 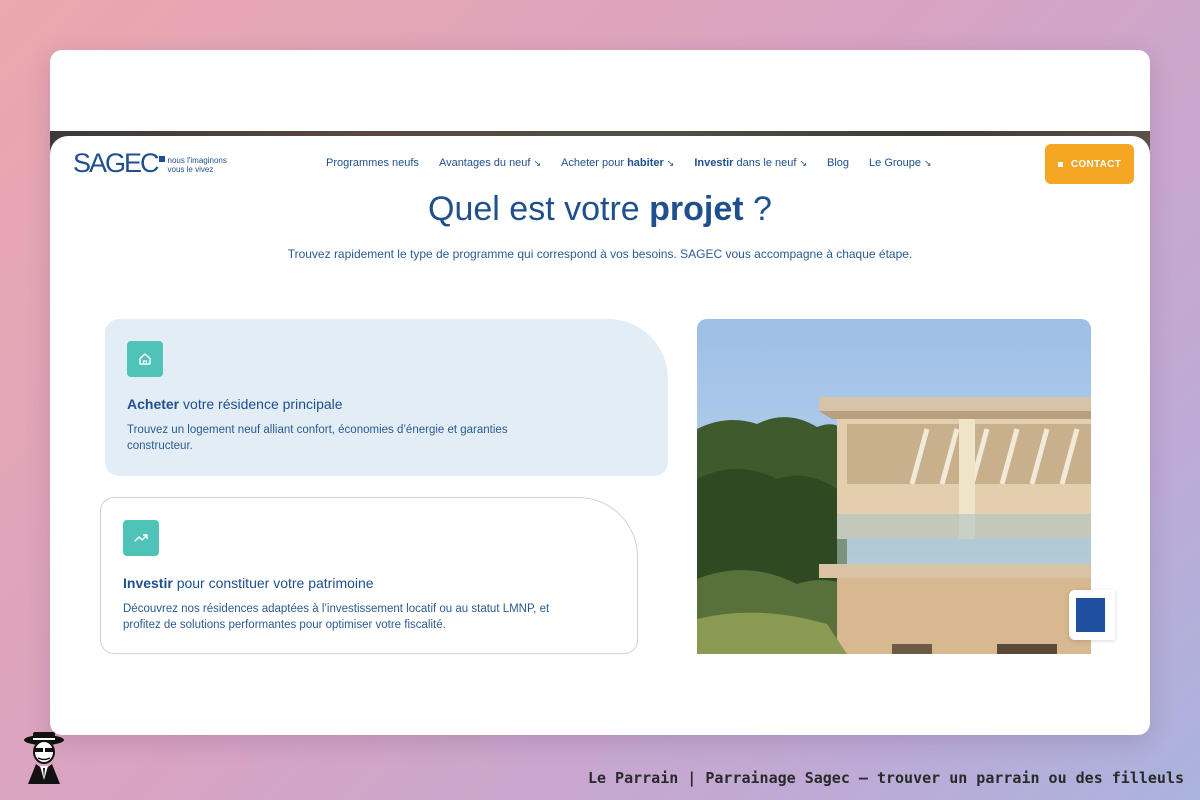 What do you see at coordinates (894, 486) in the screenshot?
I see `building-photo` at bounding box center [894, 486].